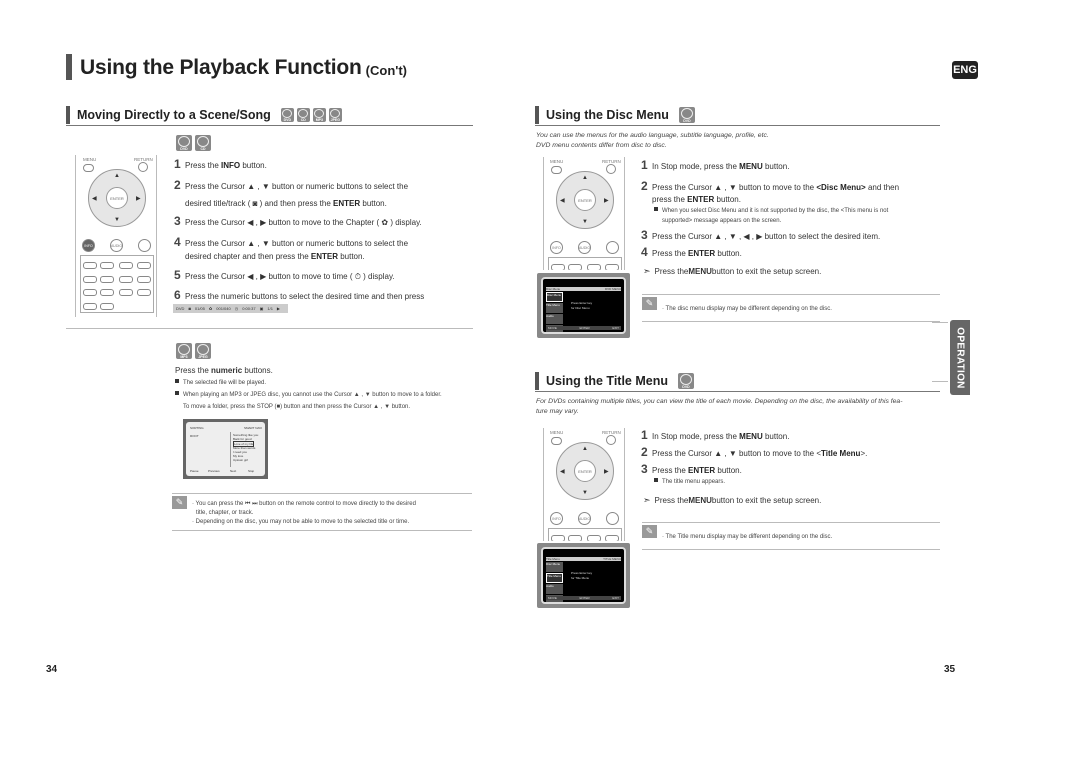 The width and height of the screenshot is (1080, 763). Describe the element at coordinates (644, 165) in the screenshot. I see `step-number: 1` at that location.